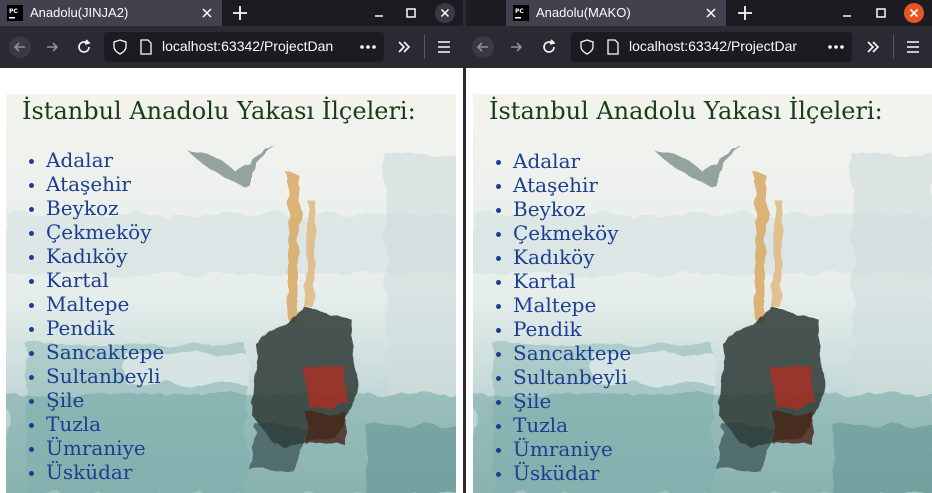 This screenshot has width=932, height=493. I want to click on url-bar: localhost:63342/ProjectDar, so click(711, 47).